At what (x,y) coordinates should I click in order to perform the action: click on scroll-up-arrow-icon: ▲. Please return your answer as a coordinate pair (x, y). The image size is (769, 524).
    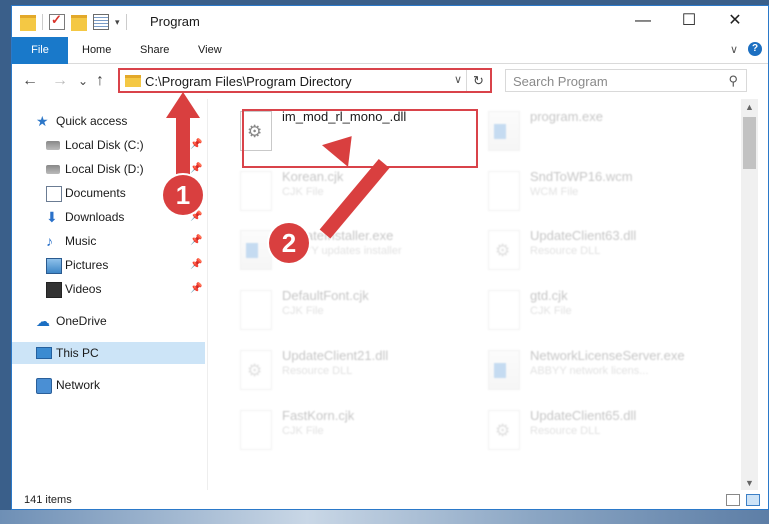
    Looking at the image, I should click on (749, 107).